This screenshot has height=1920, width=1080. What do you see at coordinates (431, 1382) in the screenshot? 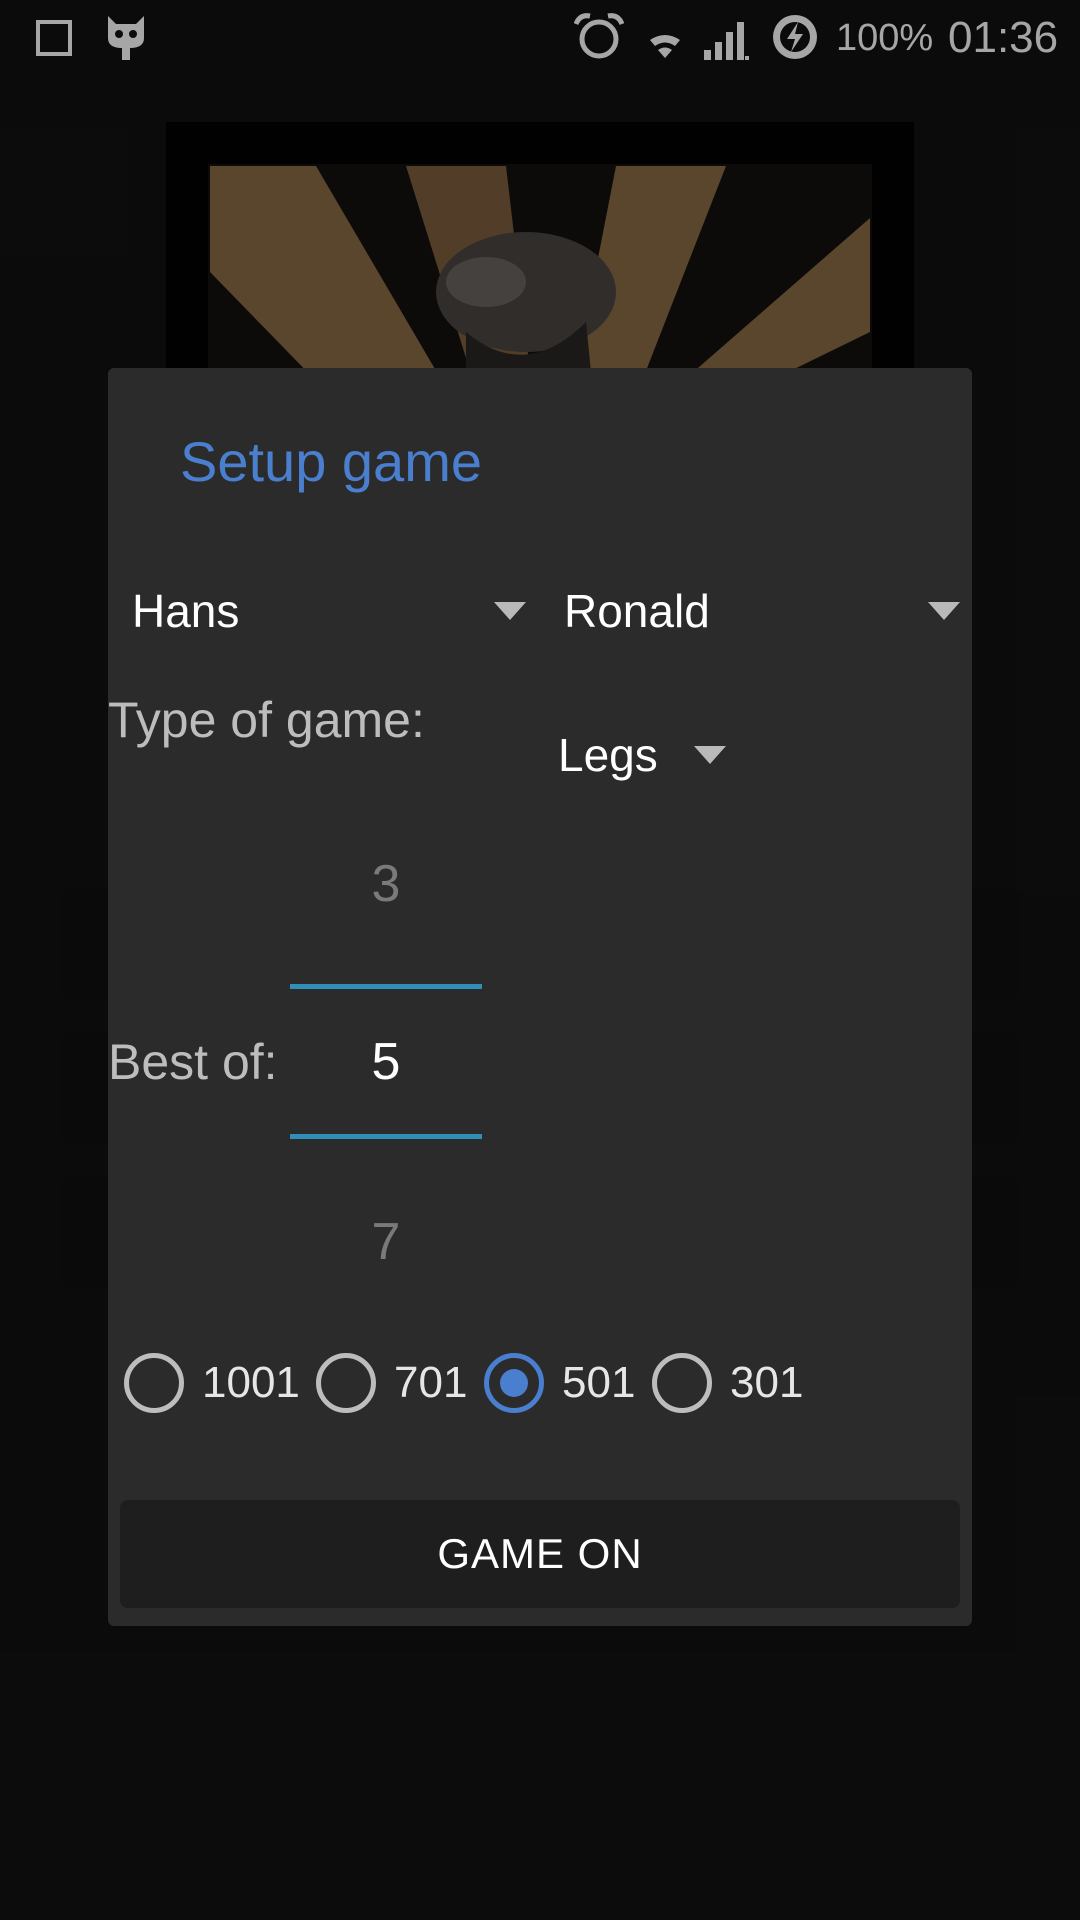
I see `radio-701-label: 701` at bounding box center [431, 1382].